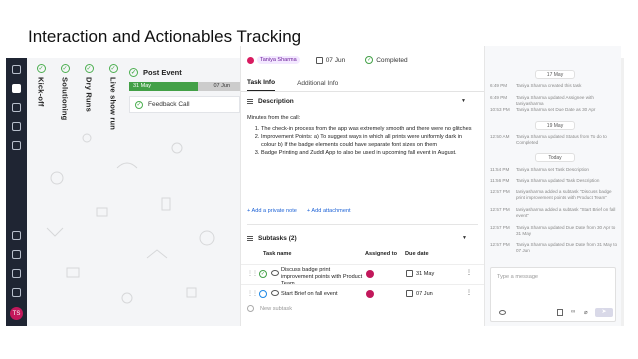 Image resolution: width=638 pixels, height=359 pixels. I want to click on scrollbar, so click(622, 192).